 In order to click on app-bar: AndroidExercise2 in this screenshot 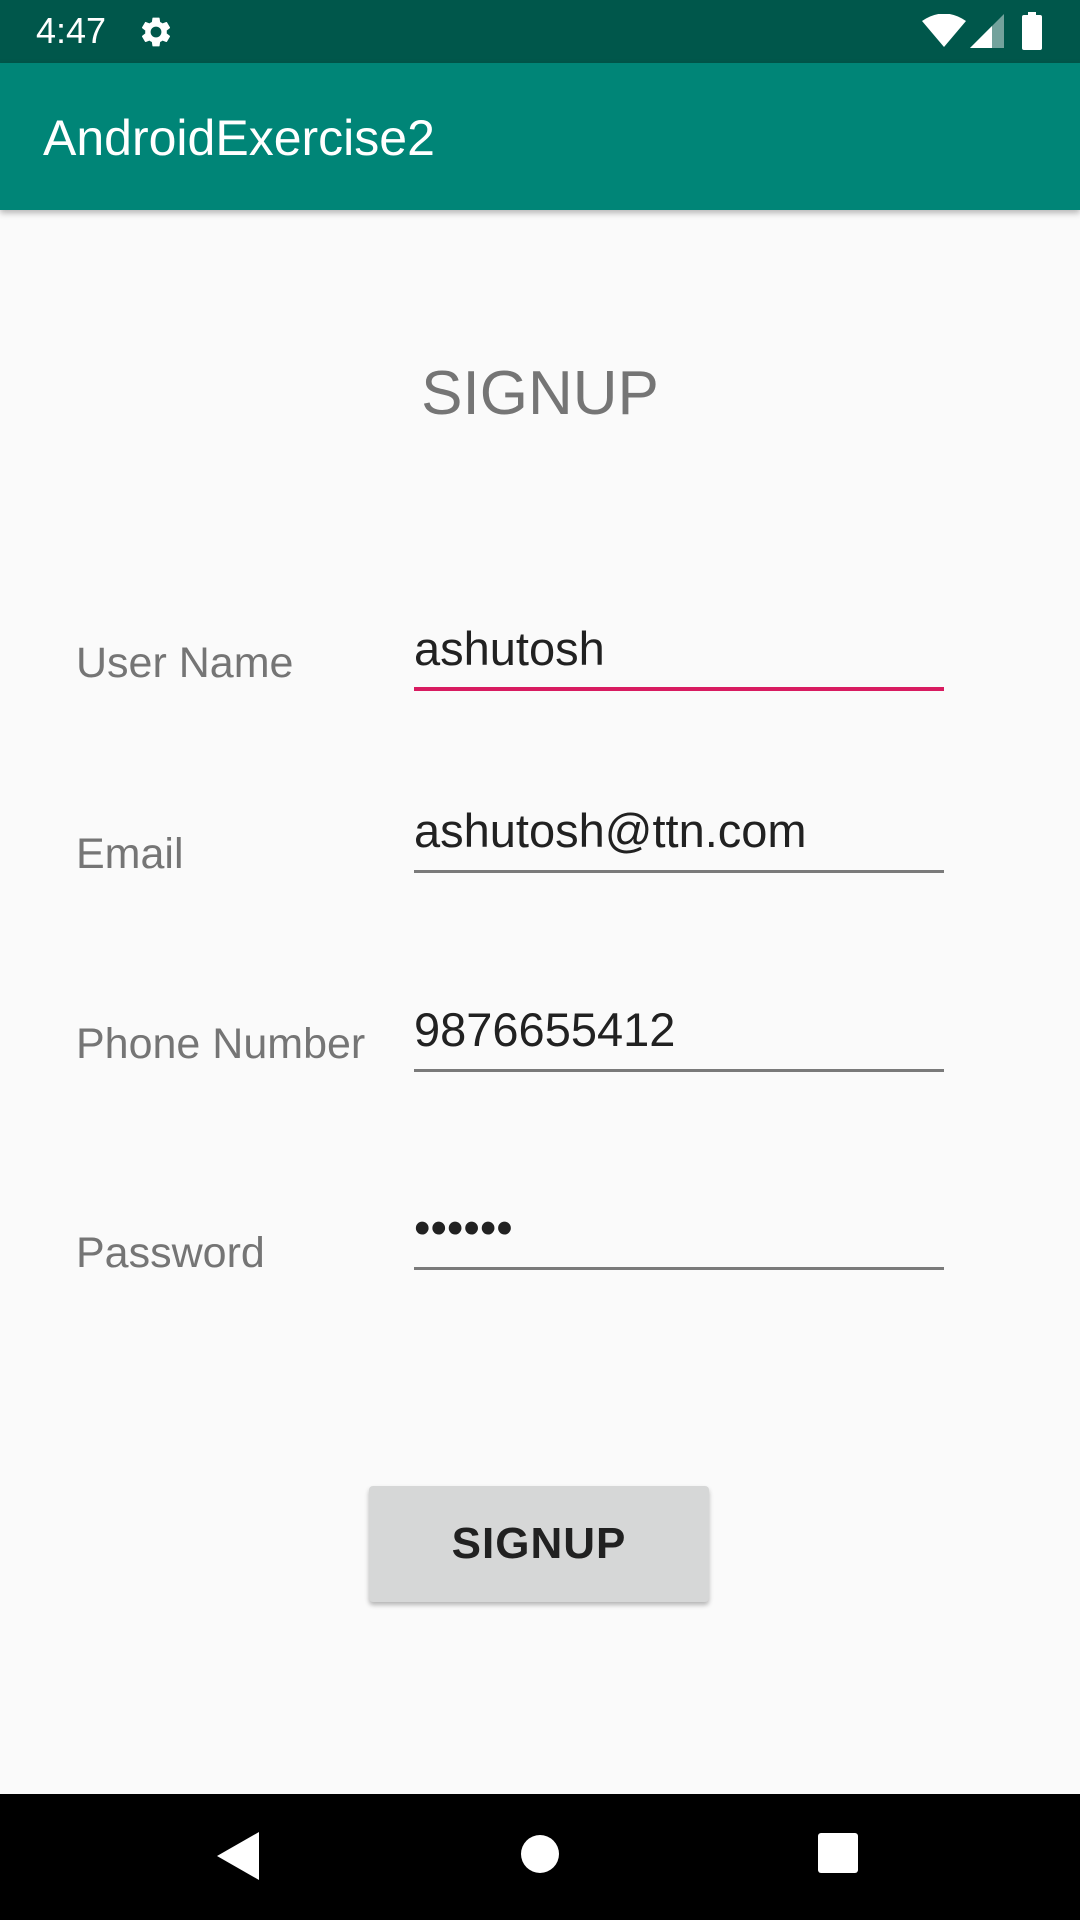, I will do `click(540, 136)`.